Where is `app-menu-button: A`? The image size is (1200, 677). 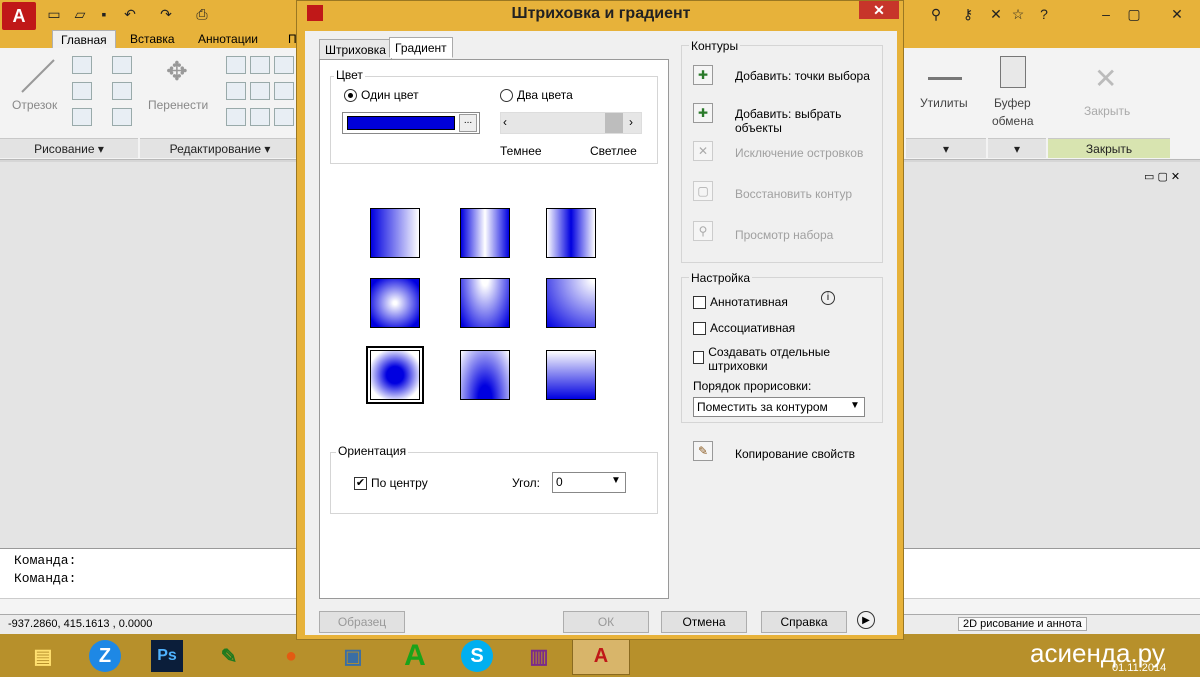 app-menu-button: A is located at coordinates (19, 16).